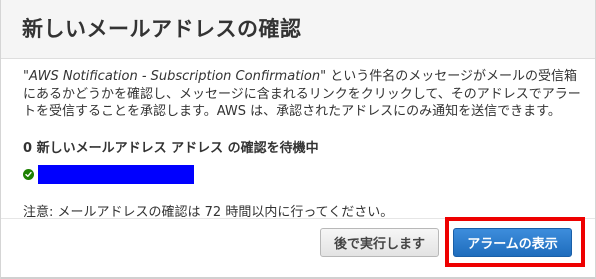  Describe the element at coordinates (512, 242) in the screenshot. I see `view-alarms-button: アラームの表示` at that location.